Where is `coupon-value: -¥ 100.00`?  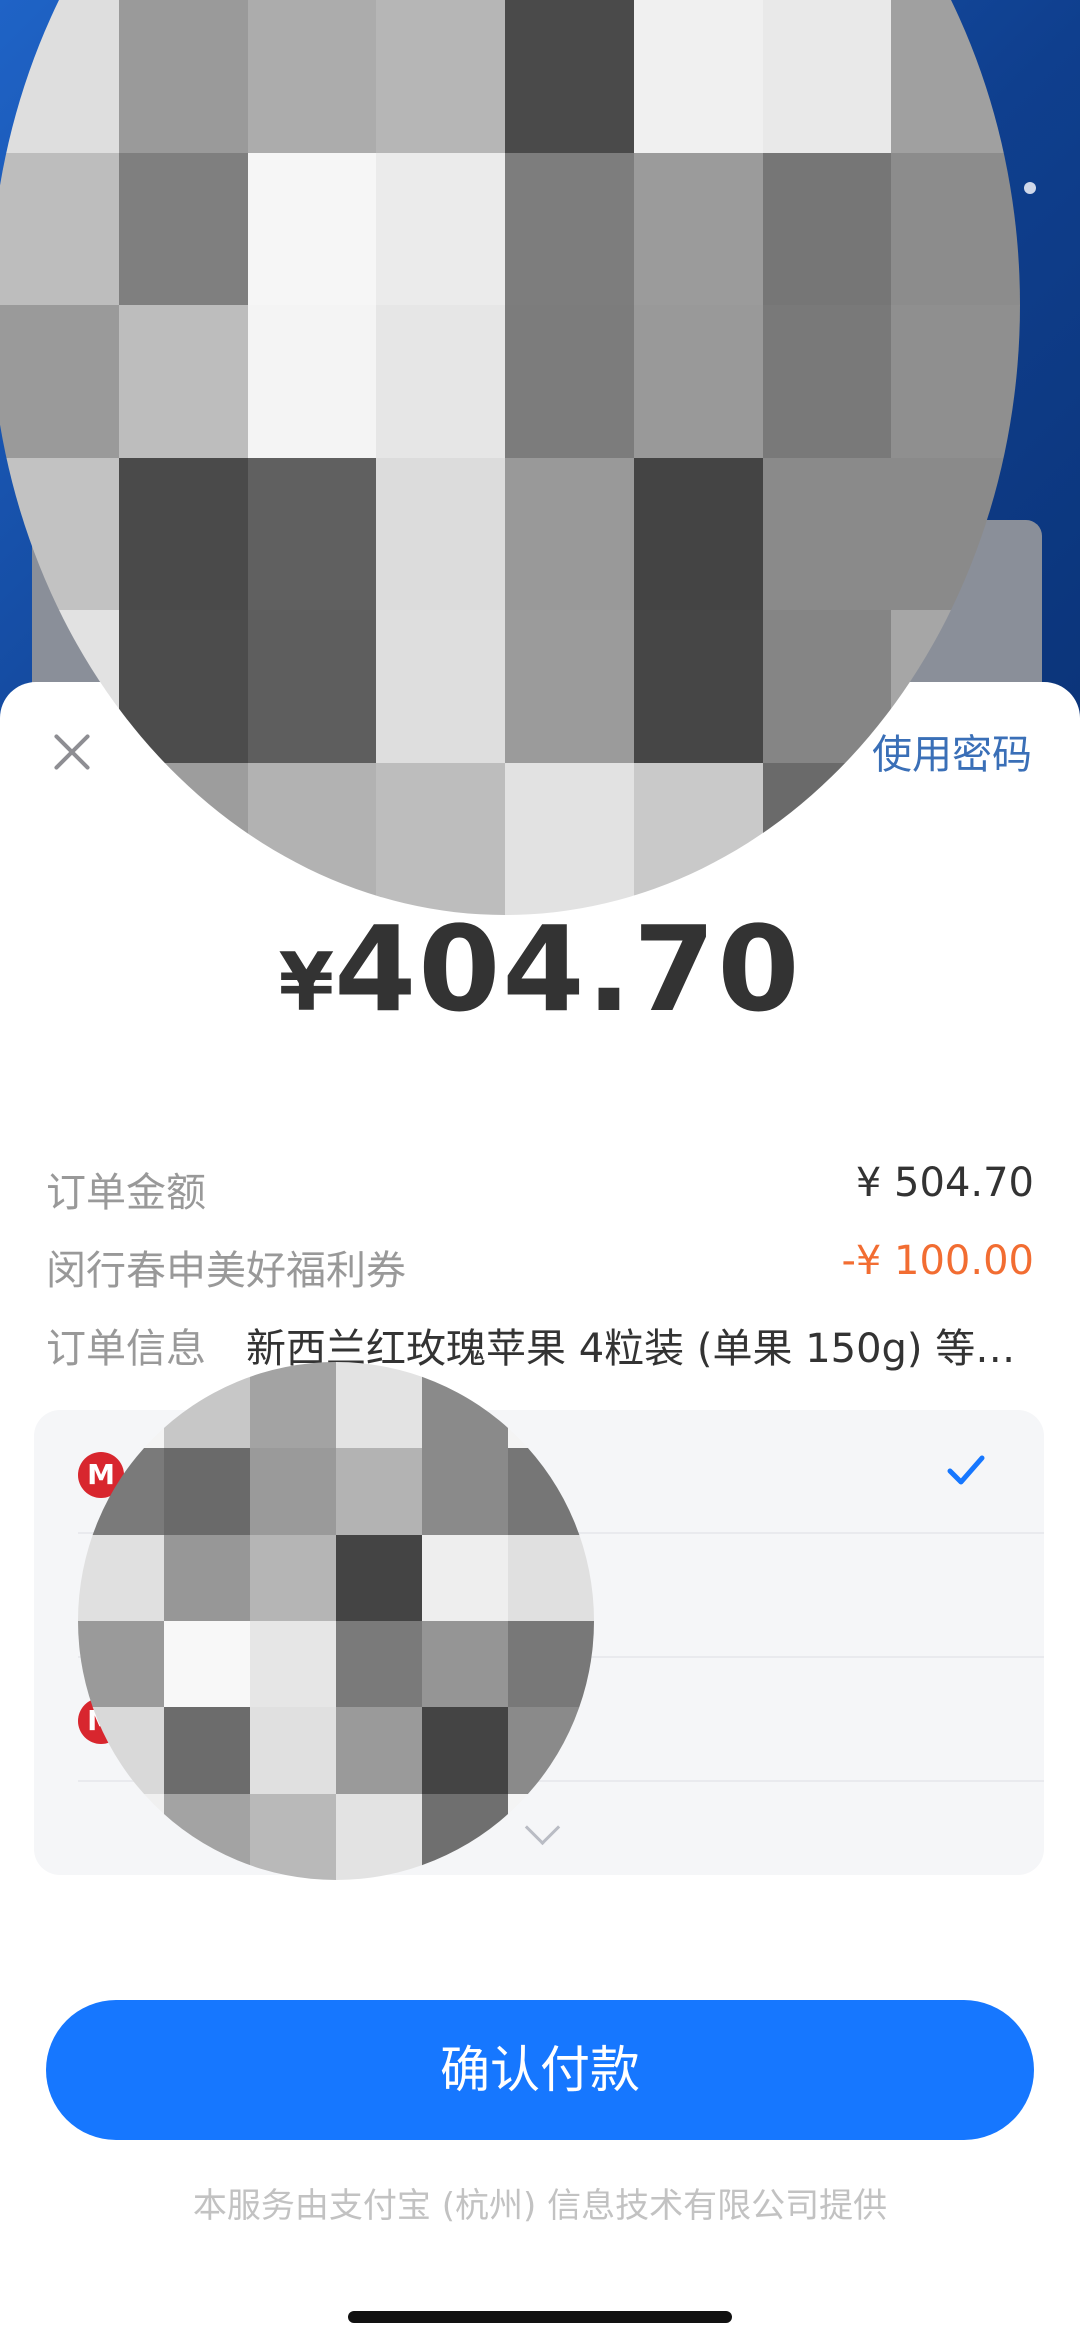
coupon-value: -¥ 100.00 is located at coordinates (937, 1261).